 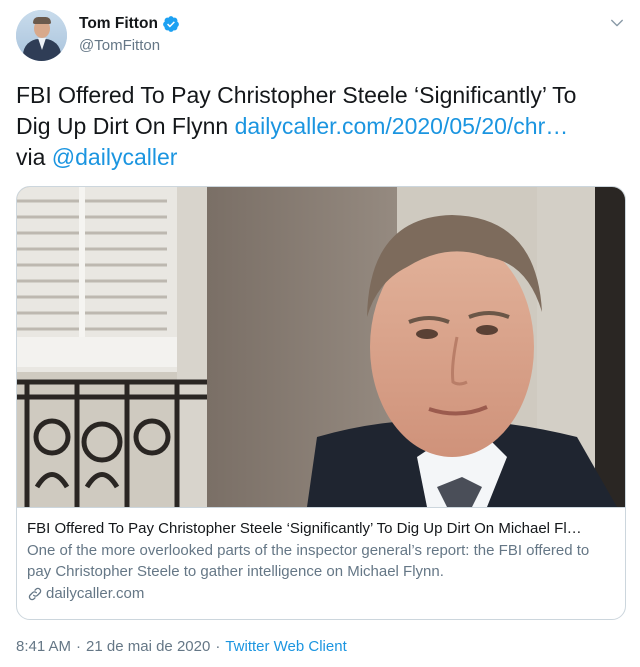 I want to click on author-name-row: Tom Fitton, so click(x=129, y=24).